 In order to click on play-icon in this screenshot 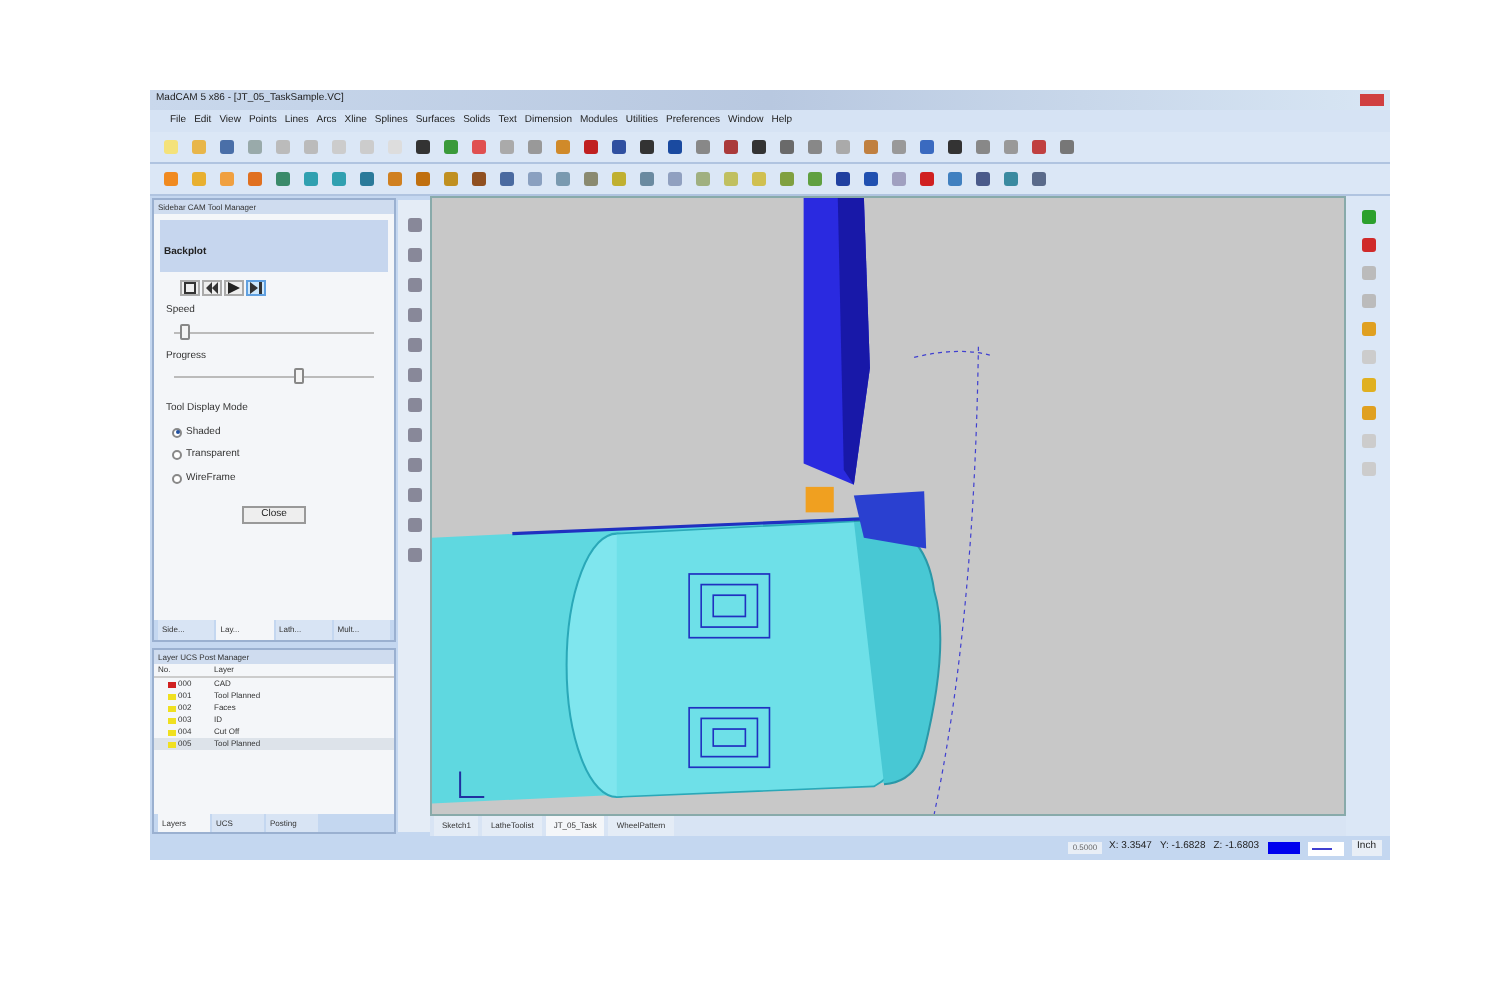, I will do `click(234, 288)`.